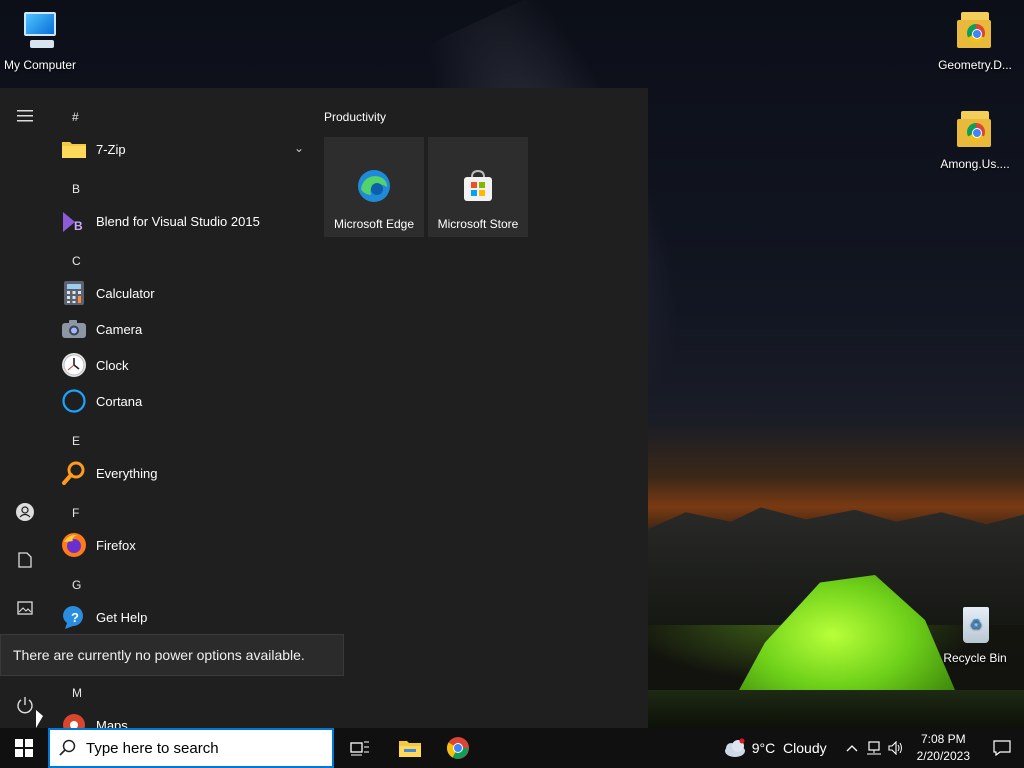  I want to click on tile-microsoft-store: Microsoft Store, so click(478, 187).